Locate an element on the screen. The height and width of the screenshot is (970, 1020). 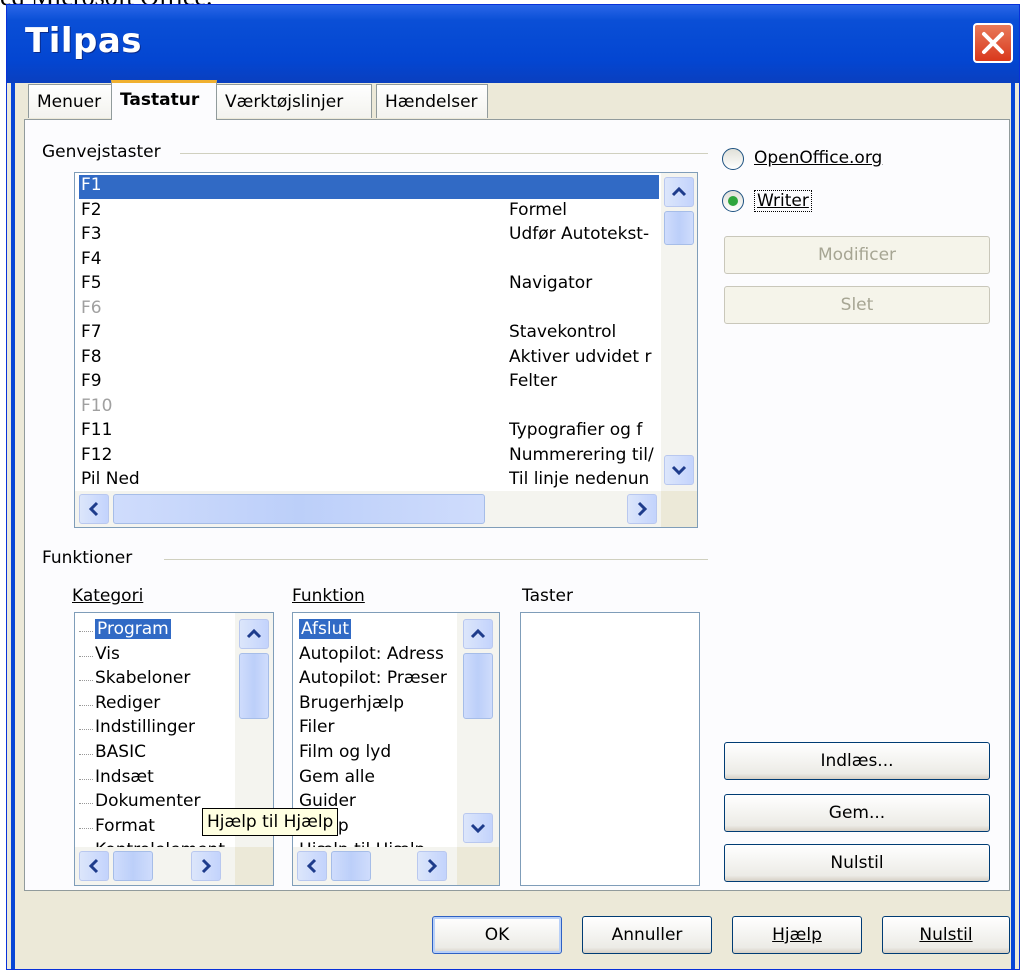
footer-reset-button: Nulstil is located at coordinates (946, 935).